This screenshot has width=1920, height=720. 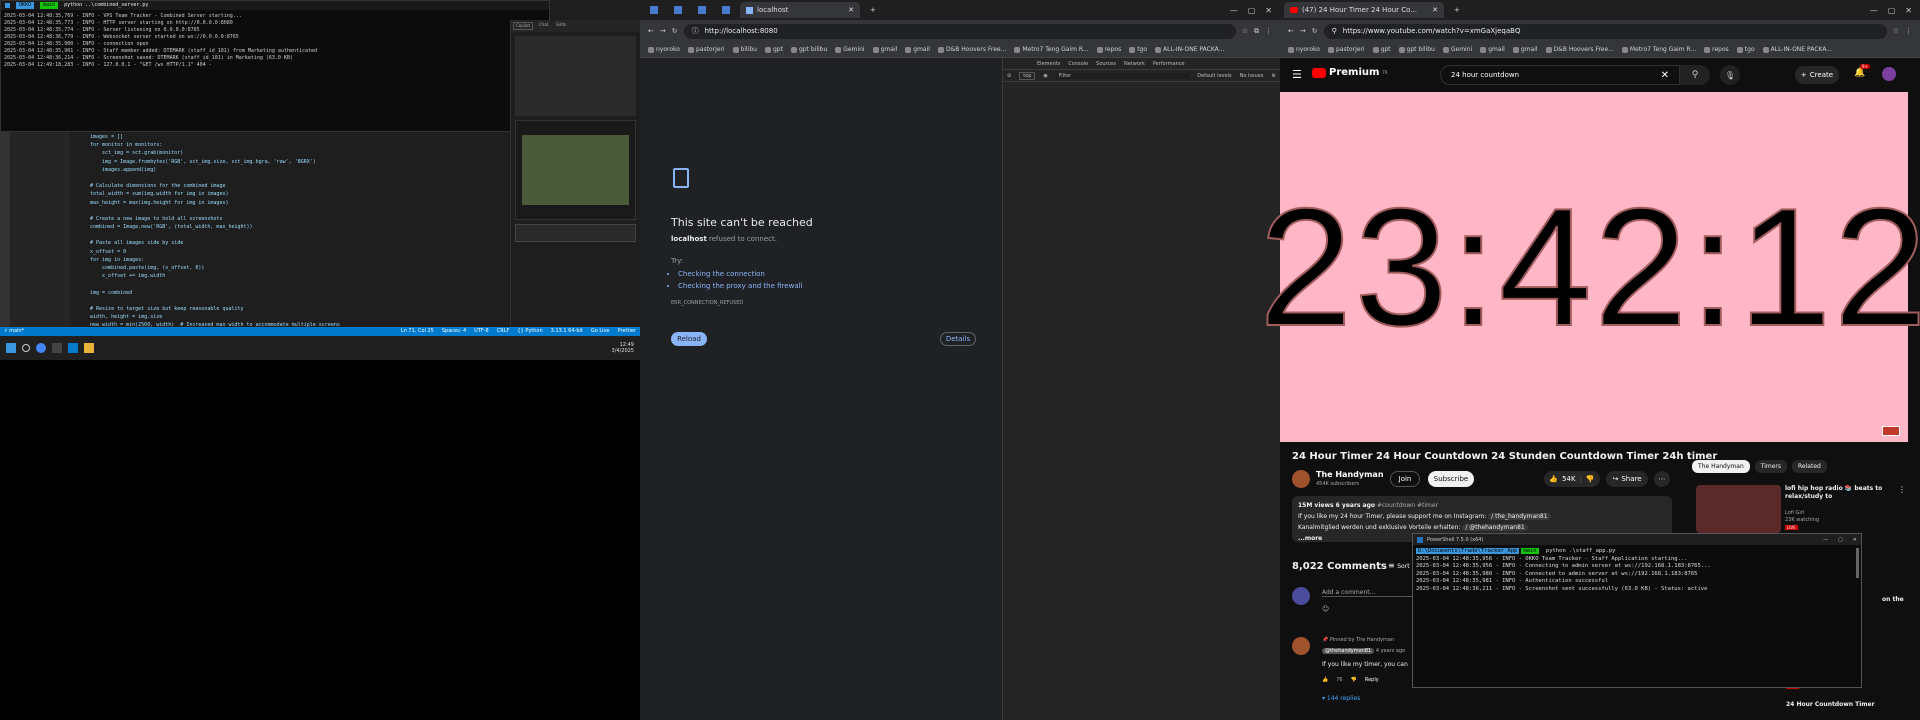 I want to click on more-options-icon: ⋮, so click(x=1902, y=489).